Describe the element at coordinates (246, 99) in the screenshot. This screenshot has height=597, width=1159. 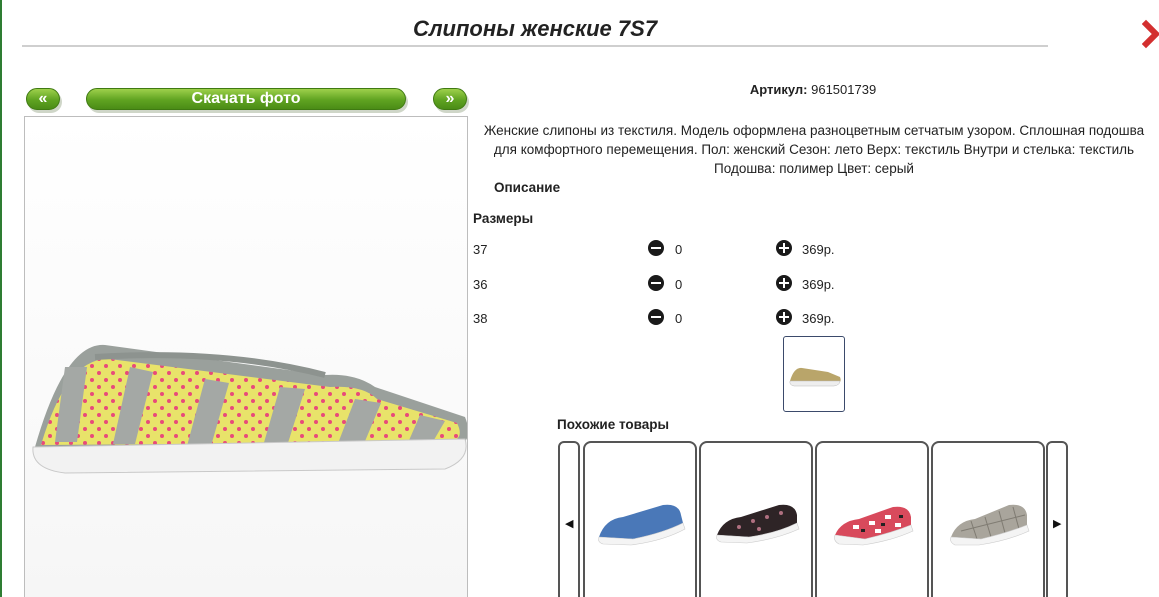
I see `download-photo-button: Скачать фото` at that location.